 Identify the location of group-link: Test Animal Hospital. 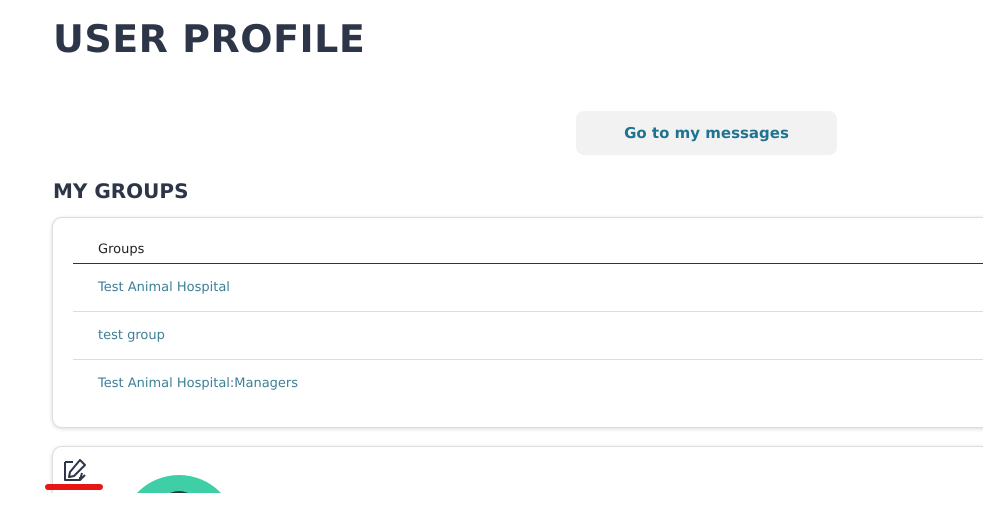
(528, 288).